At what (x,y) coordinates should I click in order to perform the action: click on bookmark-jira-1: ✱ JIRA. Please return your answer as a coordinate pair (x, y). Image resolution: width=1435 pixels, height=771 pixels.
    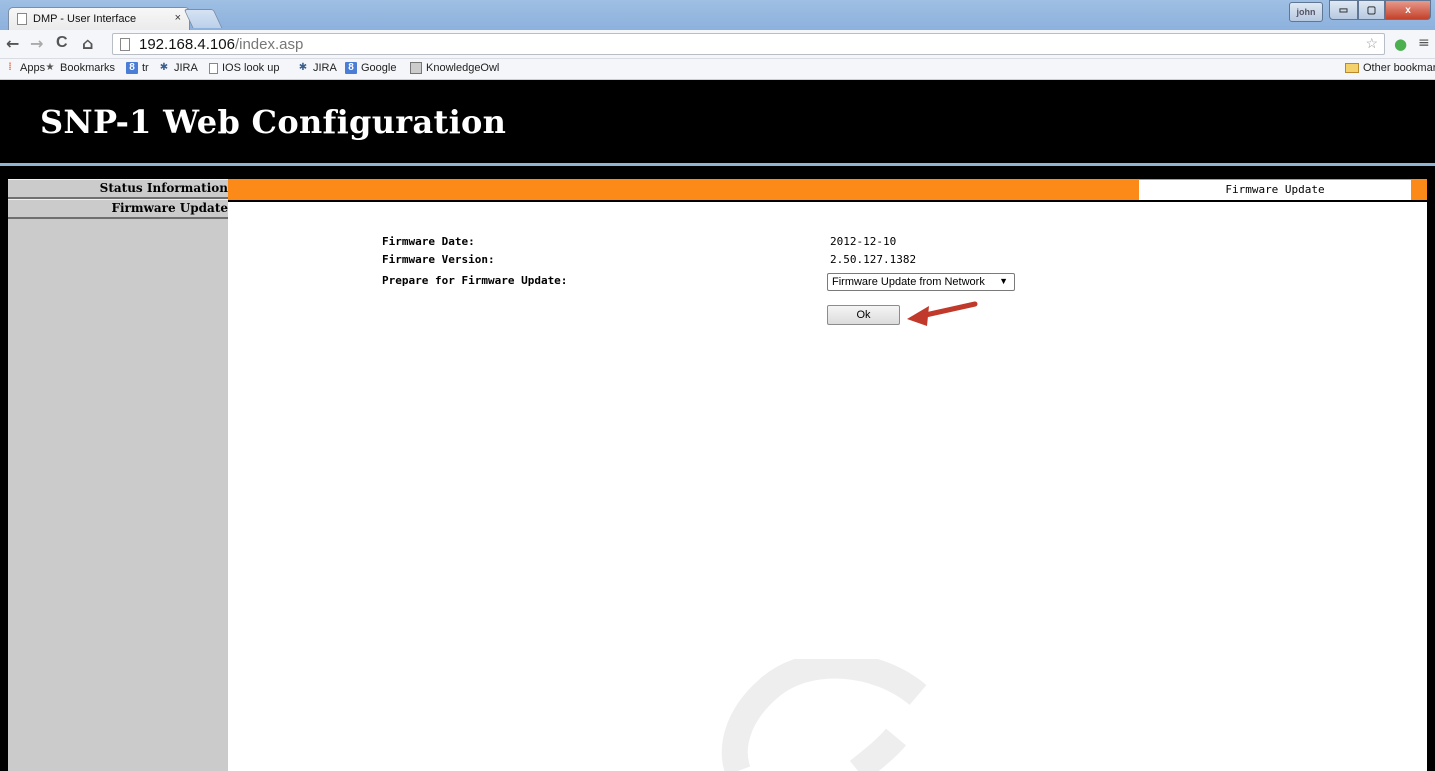
    Looking at the image, I should click on (178, 68).